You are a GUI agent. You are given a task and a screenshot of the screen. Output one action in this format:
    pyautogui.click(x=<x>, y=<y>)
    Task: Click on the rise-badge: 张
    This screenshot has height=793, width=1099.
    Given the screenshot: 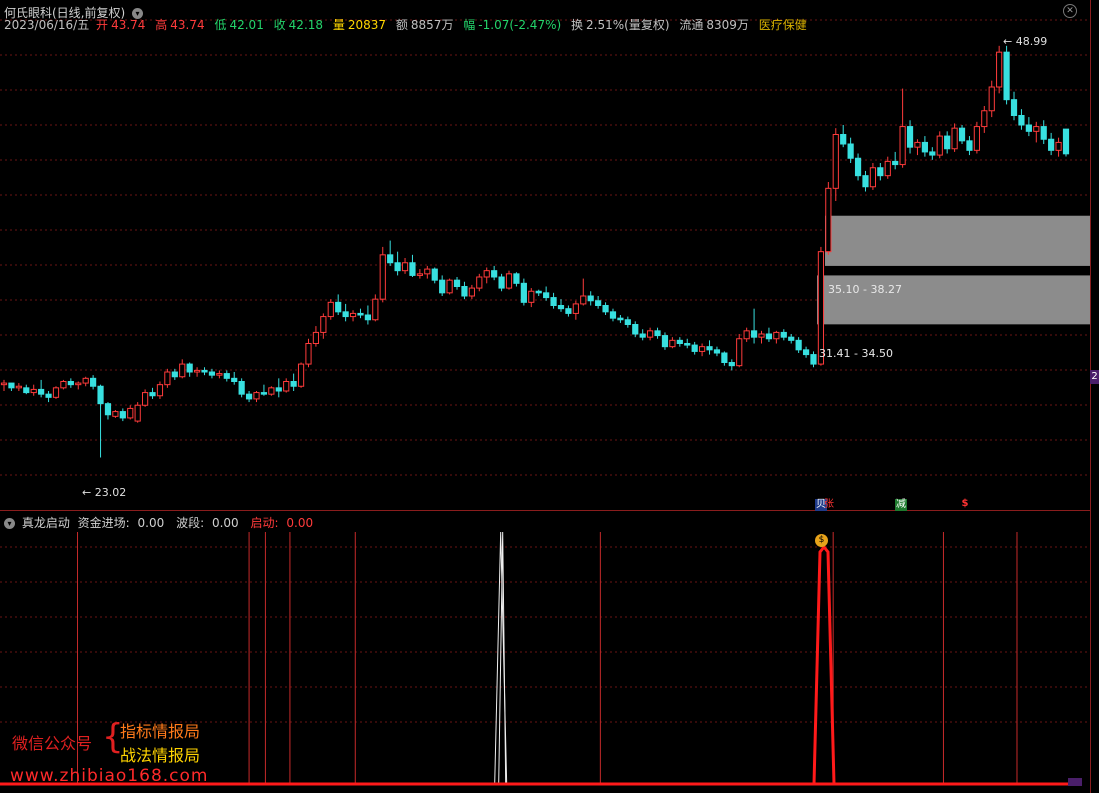 What is the action you would take?
    pyautogui.click(x=829, y=505)
    